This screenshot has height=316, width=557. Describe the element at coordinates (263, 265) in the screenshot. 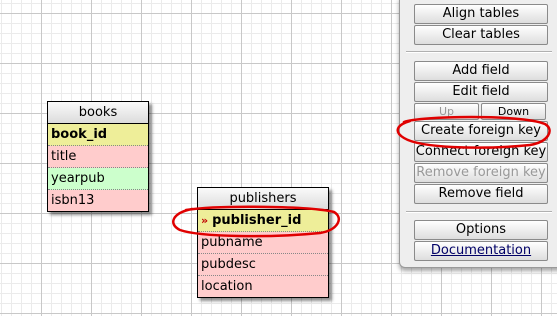

I see `field-pubdesc: pubdesc` at that location.